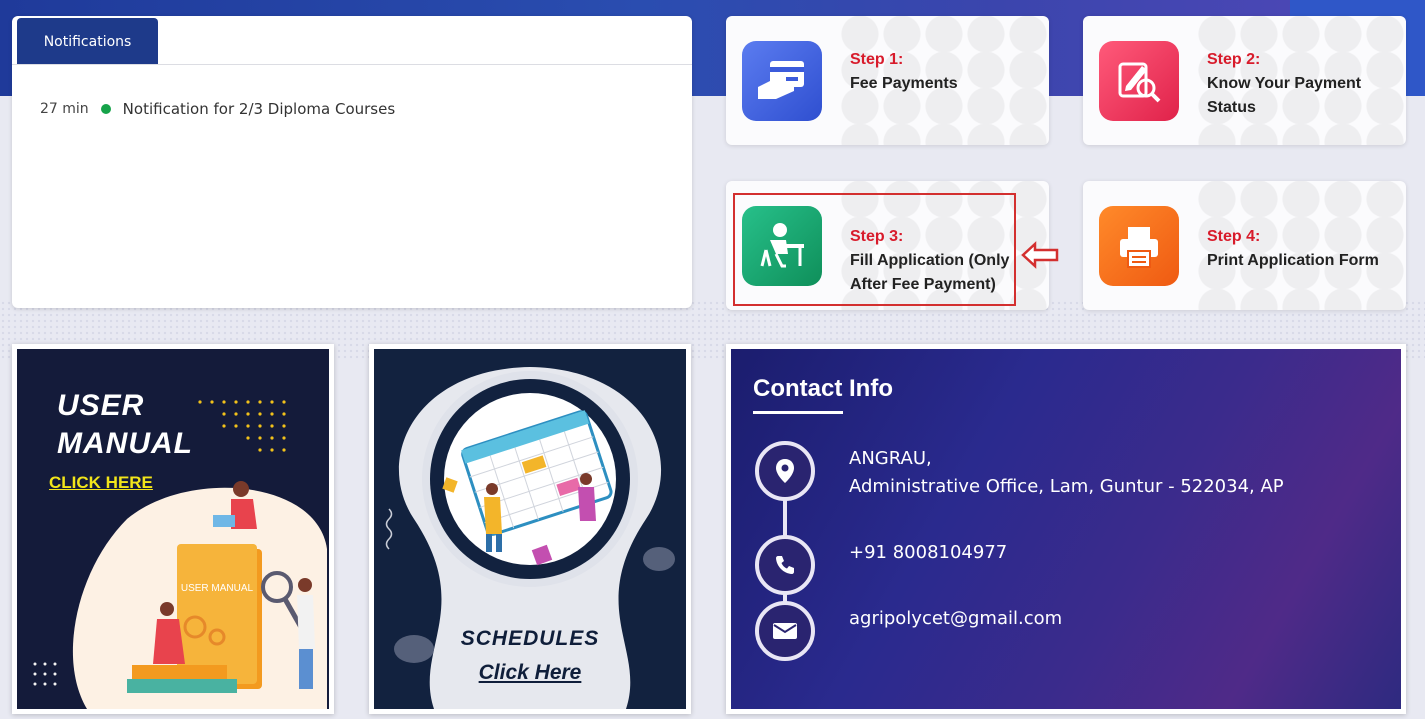 This screenshot has height=719, width=1425. Describe the element at coordinates (105, 109) in the screenshot. I see `status-dot-icon` at that location.